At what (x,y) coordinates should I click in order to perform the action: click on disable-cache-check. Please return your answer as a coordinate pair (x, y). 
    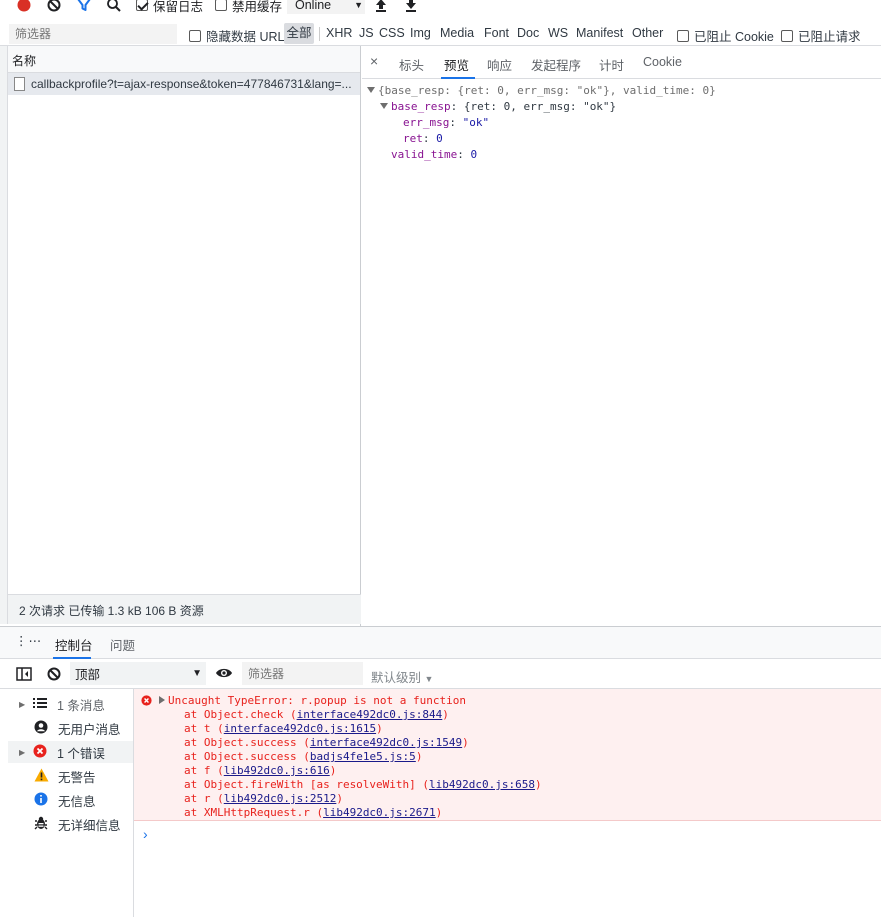
    Looking at the image, I should click on (221, 5).